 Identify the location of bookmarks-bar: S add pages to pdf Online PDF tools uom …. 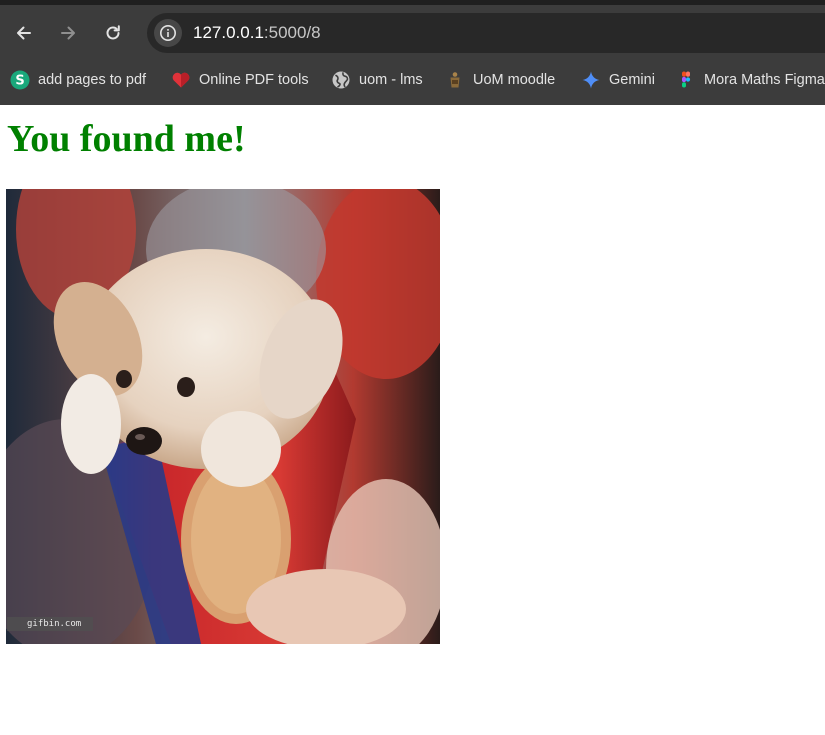
(412, 80).